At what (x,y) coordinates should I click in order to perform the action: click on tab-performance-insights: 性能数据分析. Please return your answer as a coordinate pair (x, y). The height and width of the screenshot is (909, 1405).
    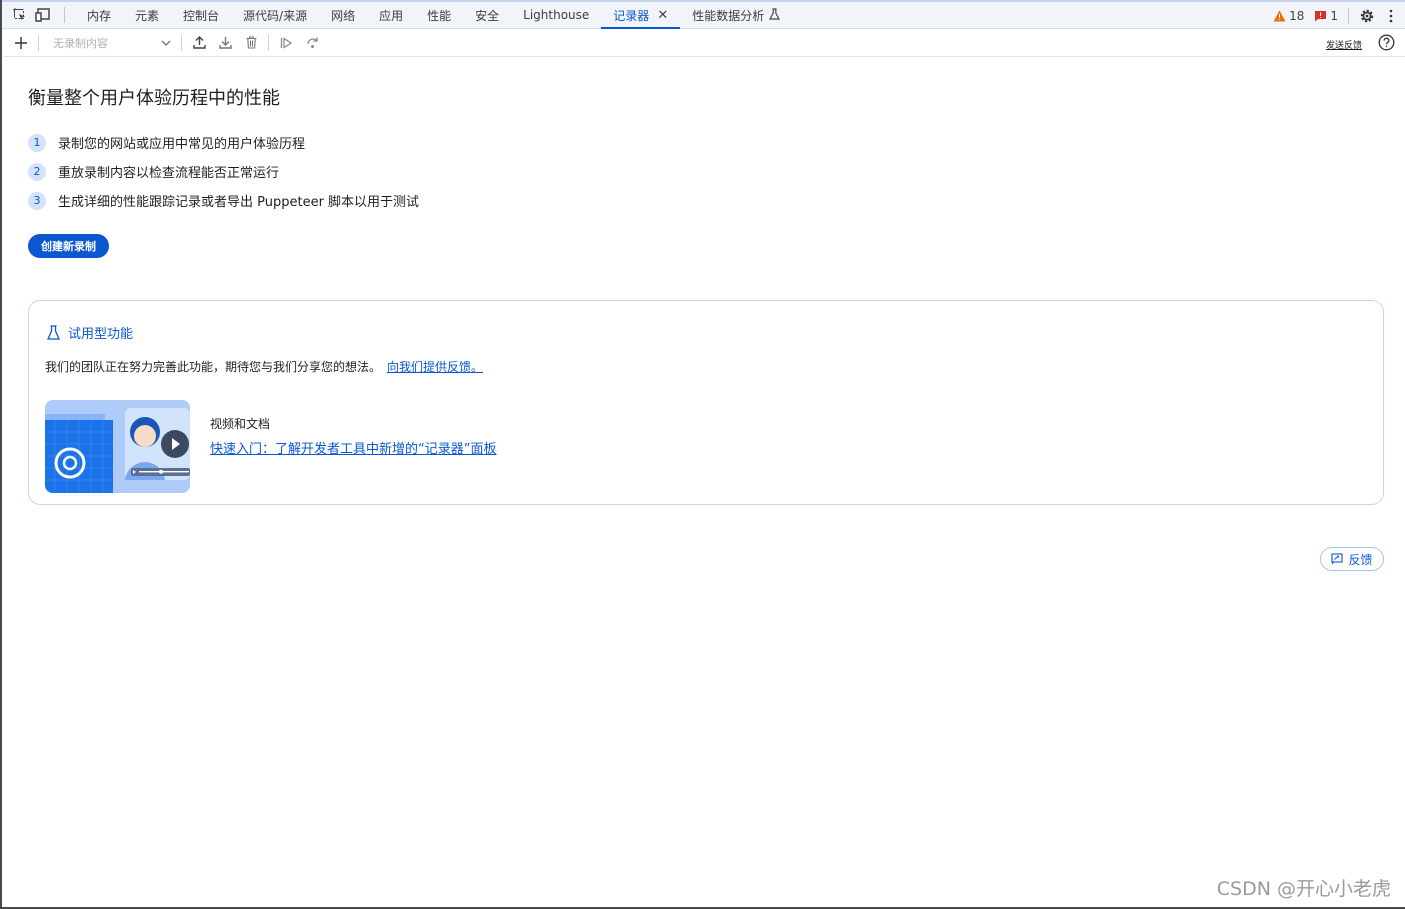
    Looking at the image, I should click on (736, 15).